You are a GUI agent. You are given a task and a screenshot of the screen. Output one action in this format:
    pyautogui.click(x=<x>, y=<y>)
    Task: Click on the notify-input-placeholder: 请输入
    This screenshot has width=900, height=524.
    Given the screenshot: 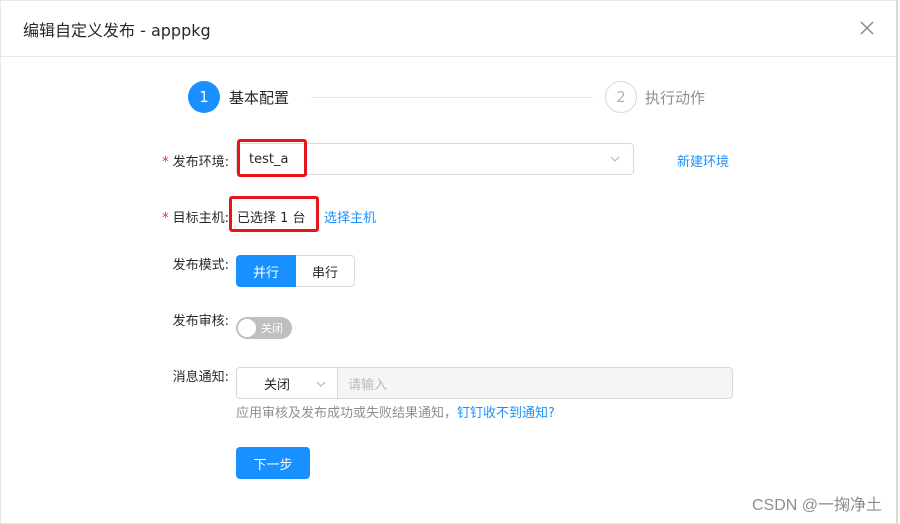 What is the action you would take?
    pyautogui.click(x=368, y=385)
    